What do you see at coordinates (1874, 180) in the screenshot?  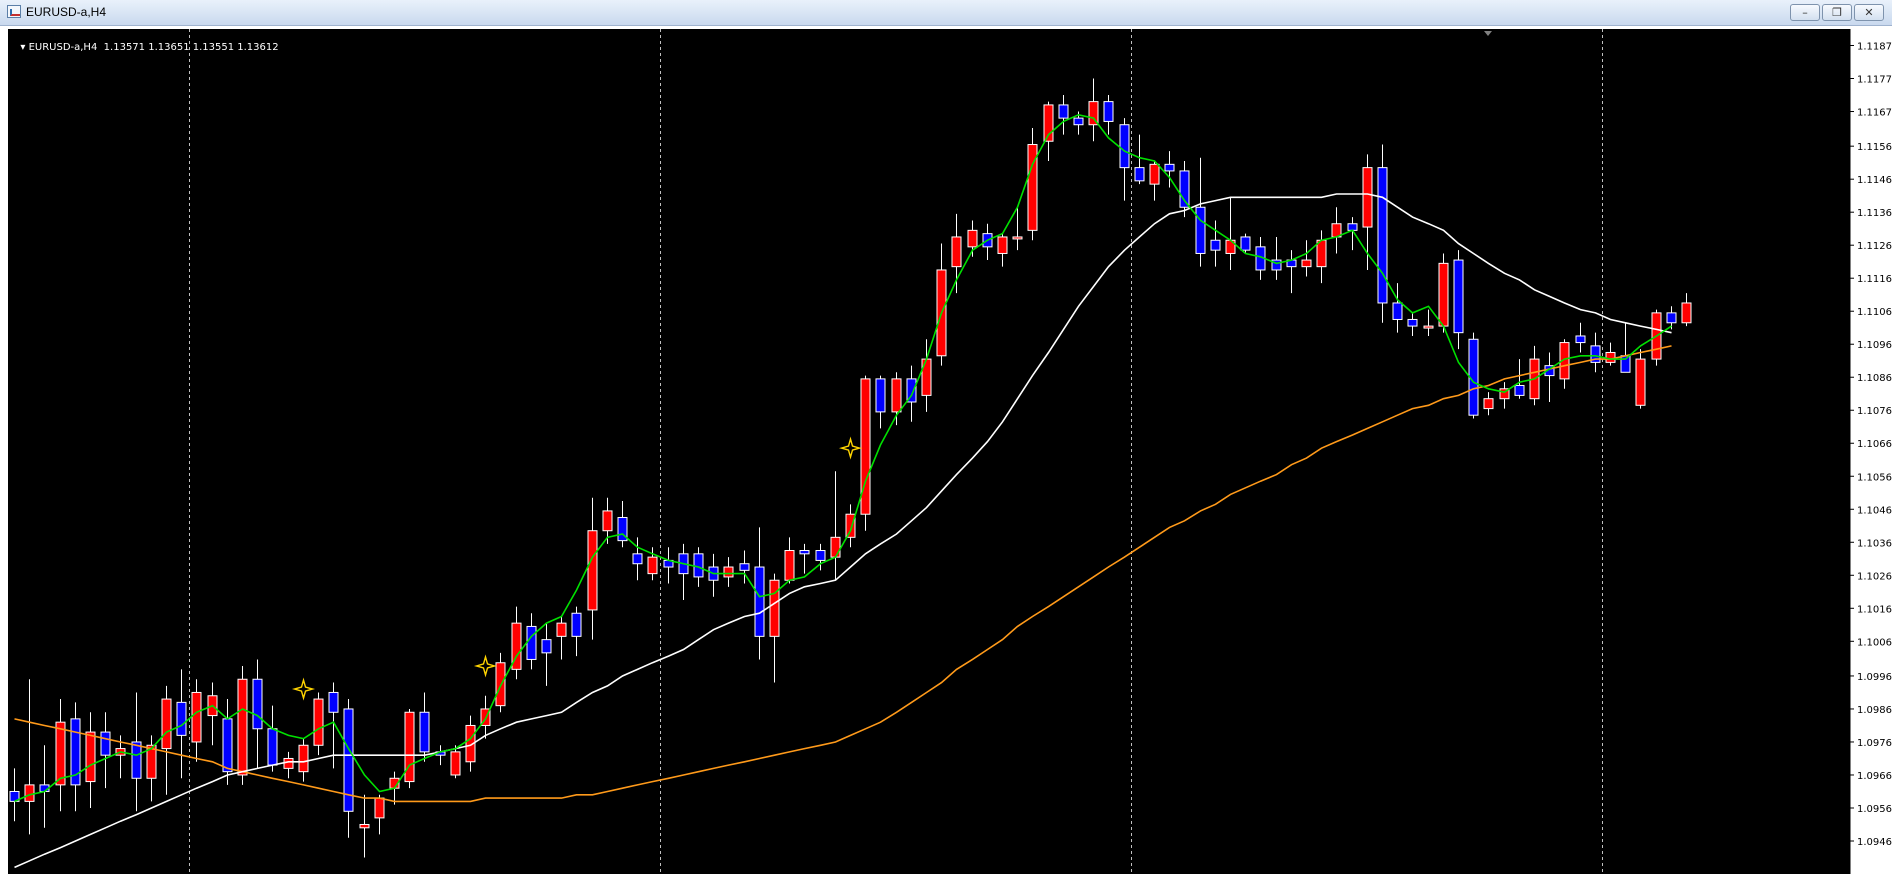 I see `price-tick-label: 1.11465` at bounding box center [1874, 180].